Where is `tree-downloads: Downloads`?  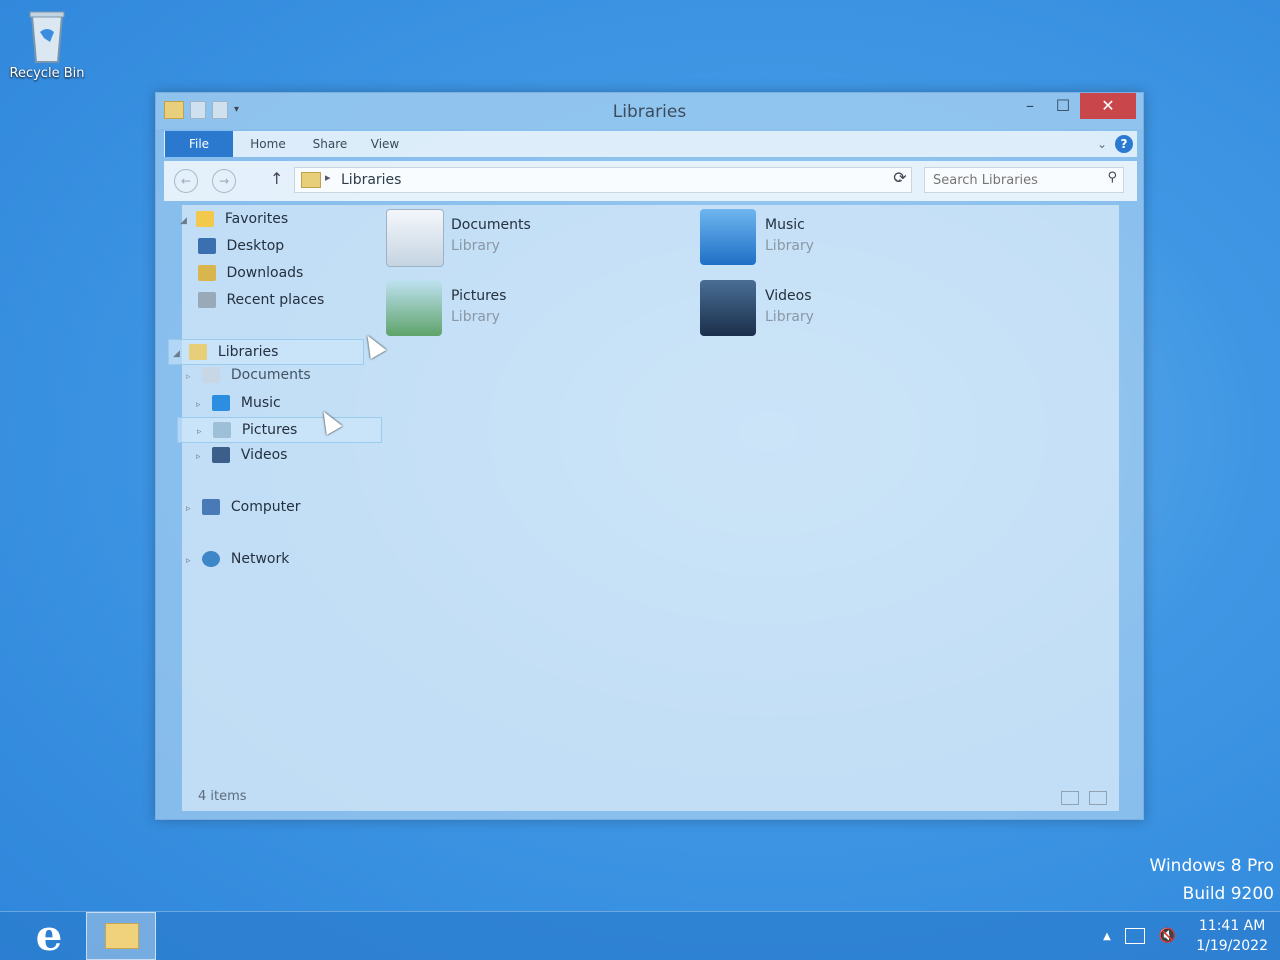
tree-downloads: Downloads is located at coordinates (250, 273).